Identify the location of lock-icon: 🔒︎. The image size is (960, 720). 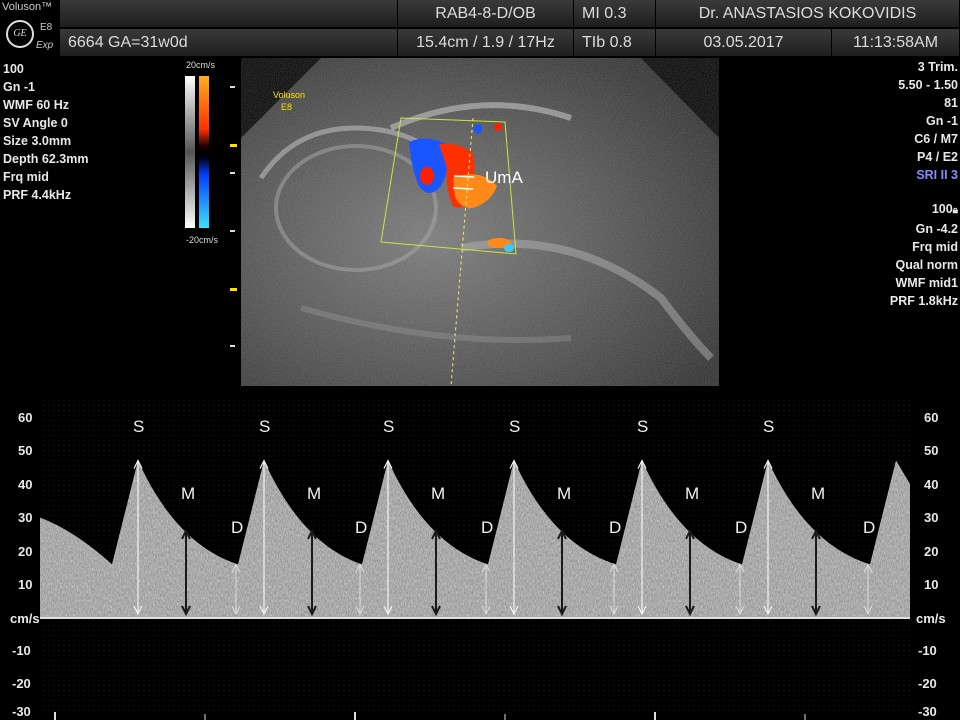
(955, 210).